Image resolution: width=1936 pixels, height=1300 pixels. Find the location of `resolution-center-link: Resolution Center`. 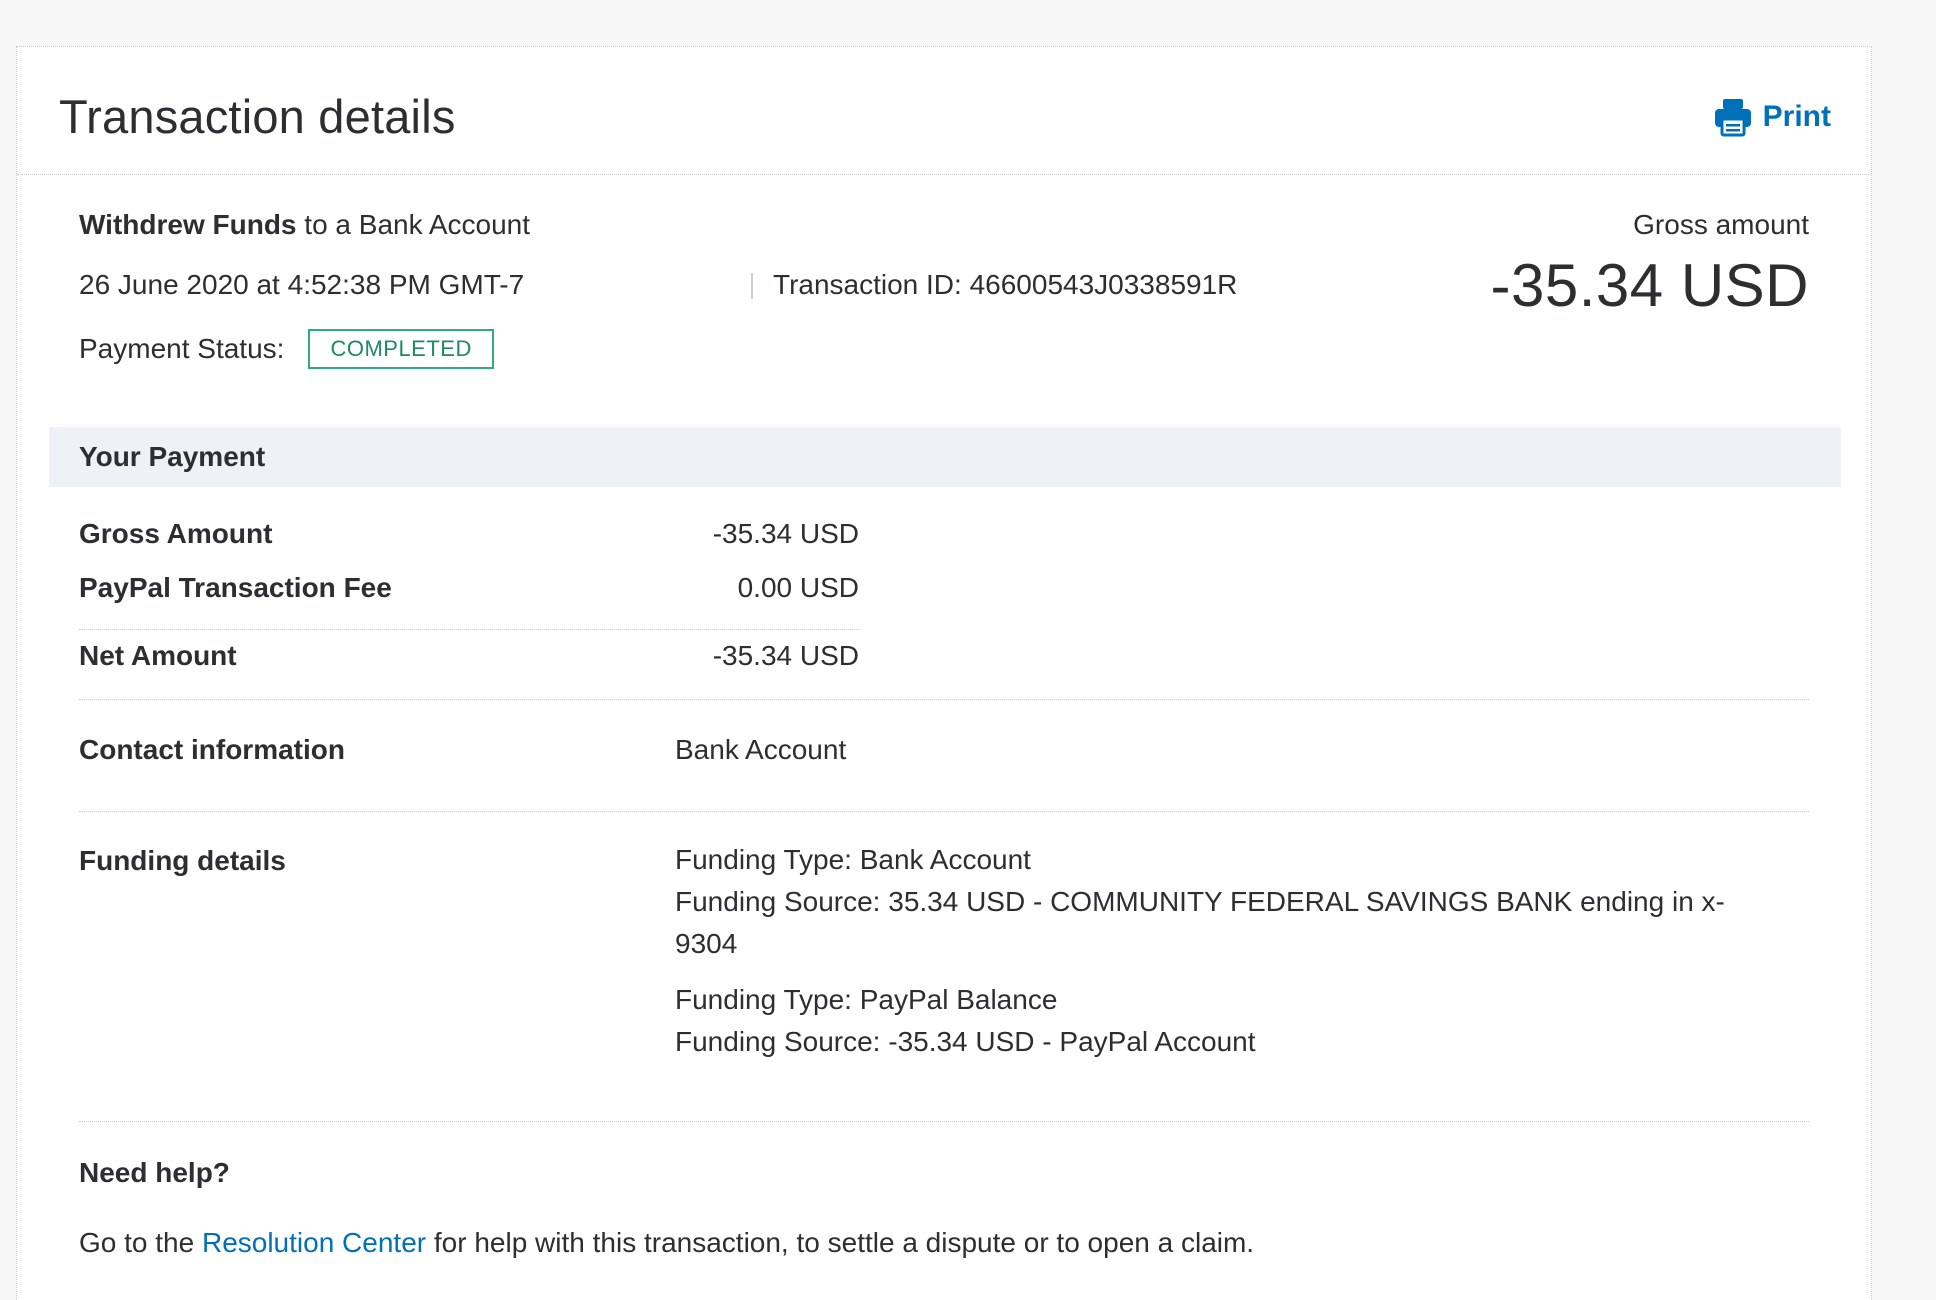

resolution-center-link: Resolution Center is located at coordinates (314, 1242).